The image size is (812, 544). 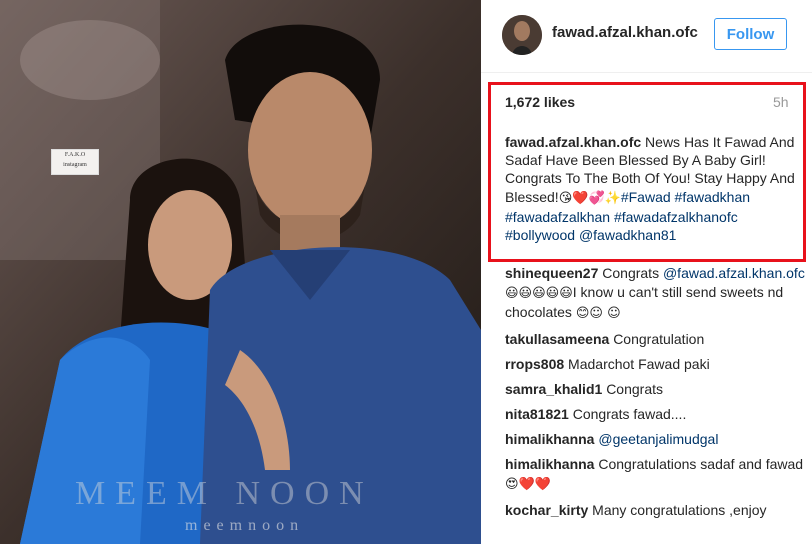 What do you see at coordinates (534, 364) in the screenshot?
I see `comment-username: rrops808` at bounding box center [534, 364].